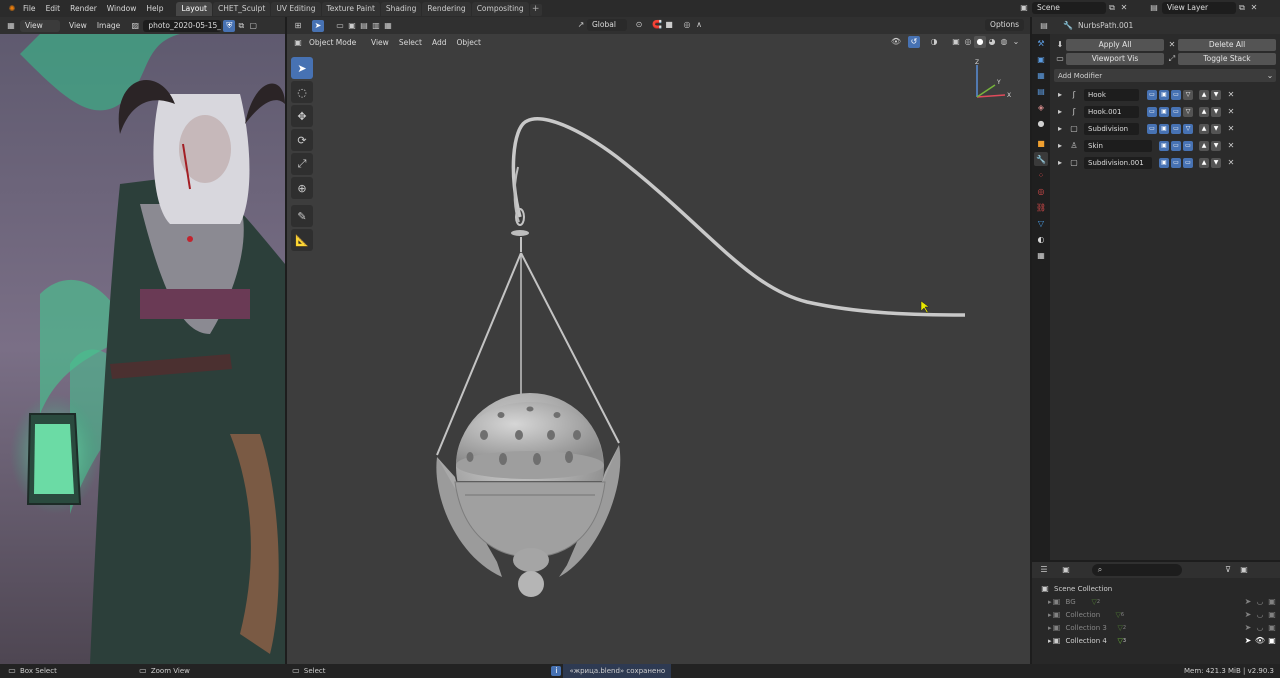  Describe the element at coordinates (83, 8) in the screenshot. I see `menu-render: Render` at that location.